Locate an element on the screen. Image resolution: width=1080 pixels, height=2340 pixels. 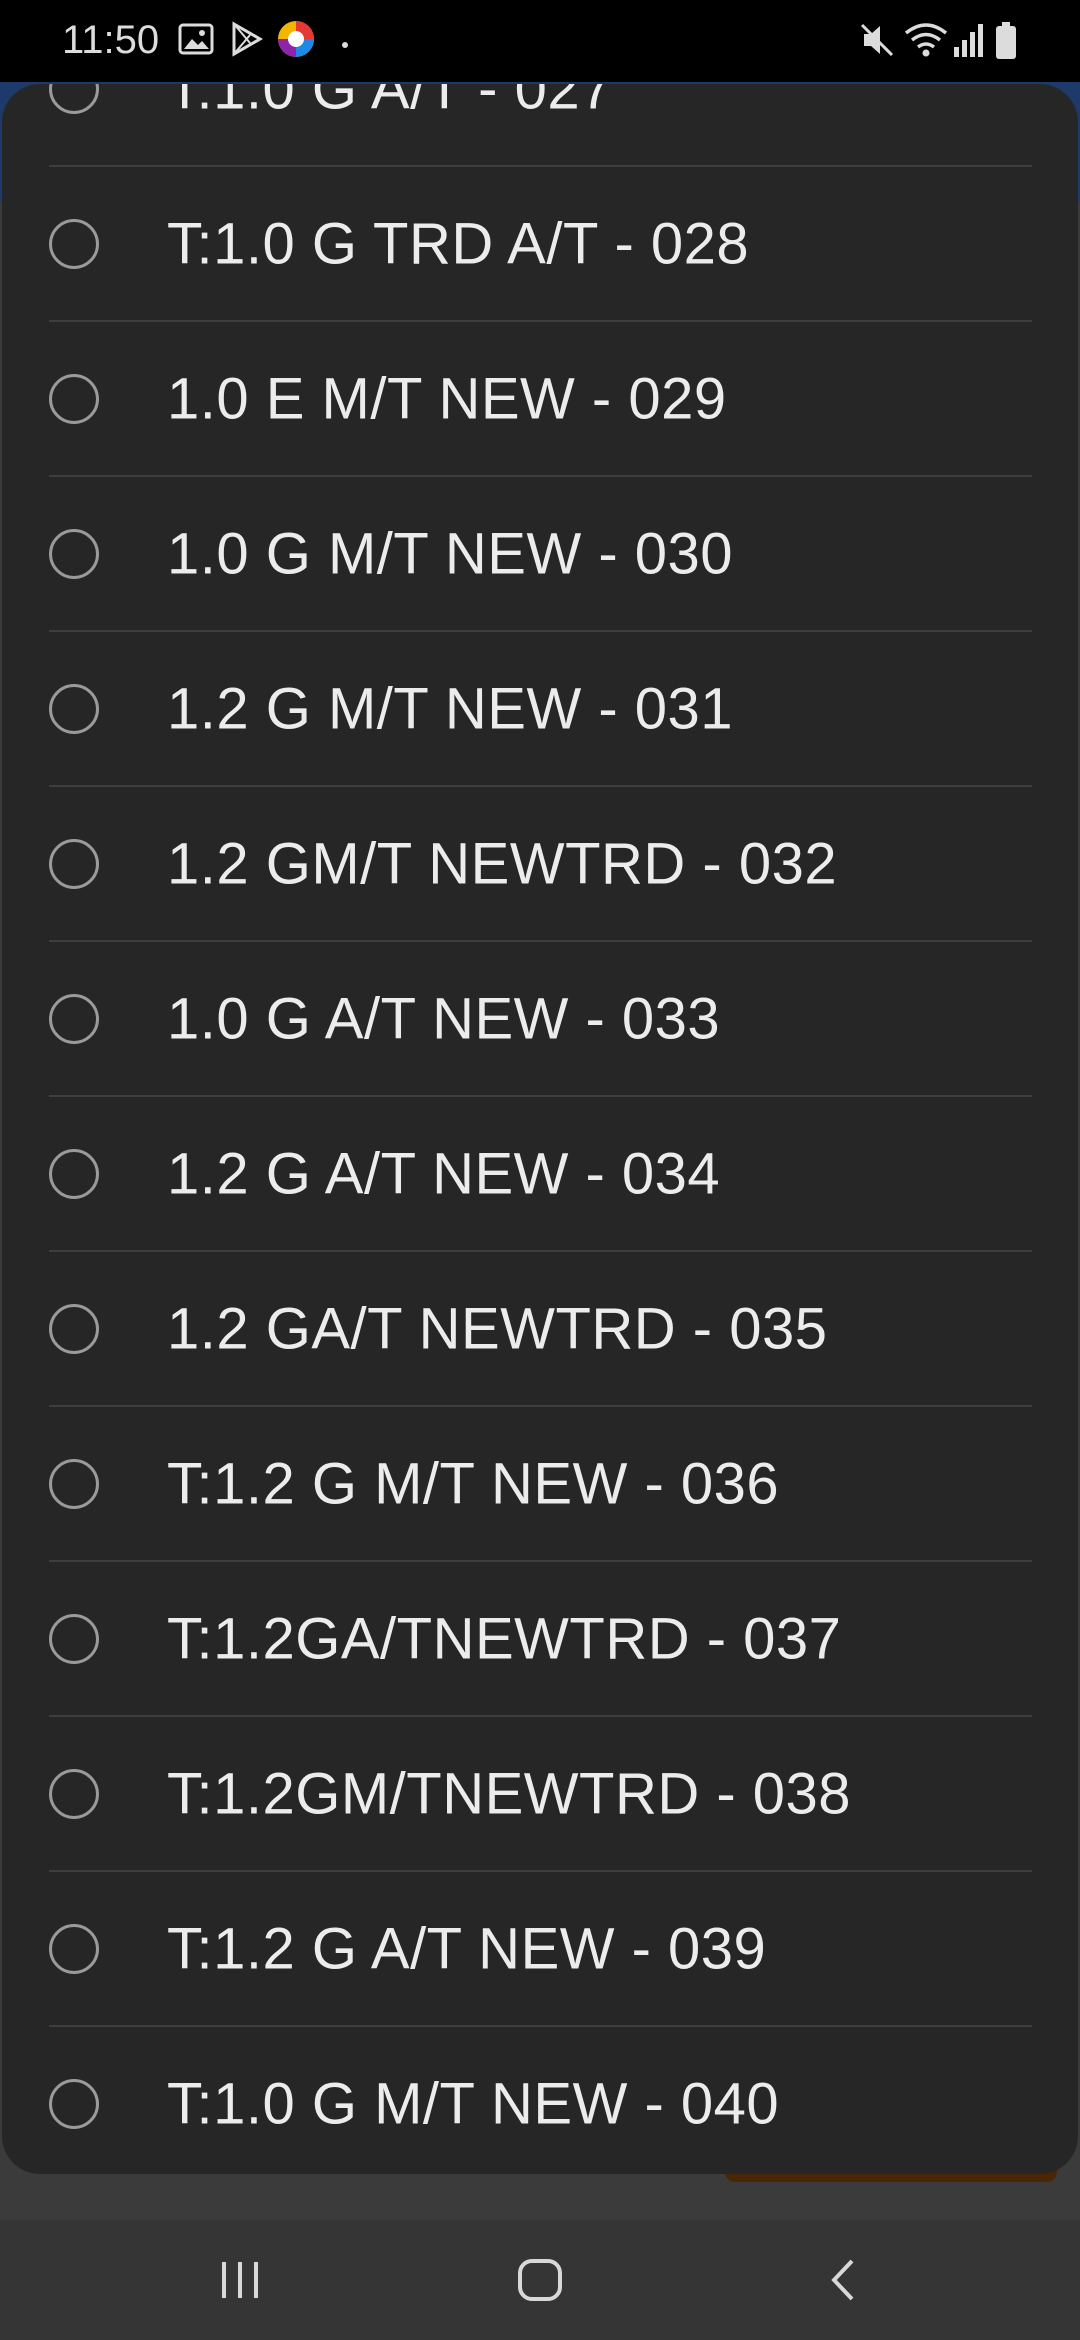
list-item: 1.2 G A/T NEW - 034 is located at coordinates (540, 1174).